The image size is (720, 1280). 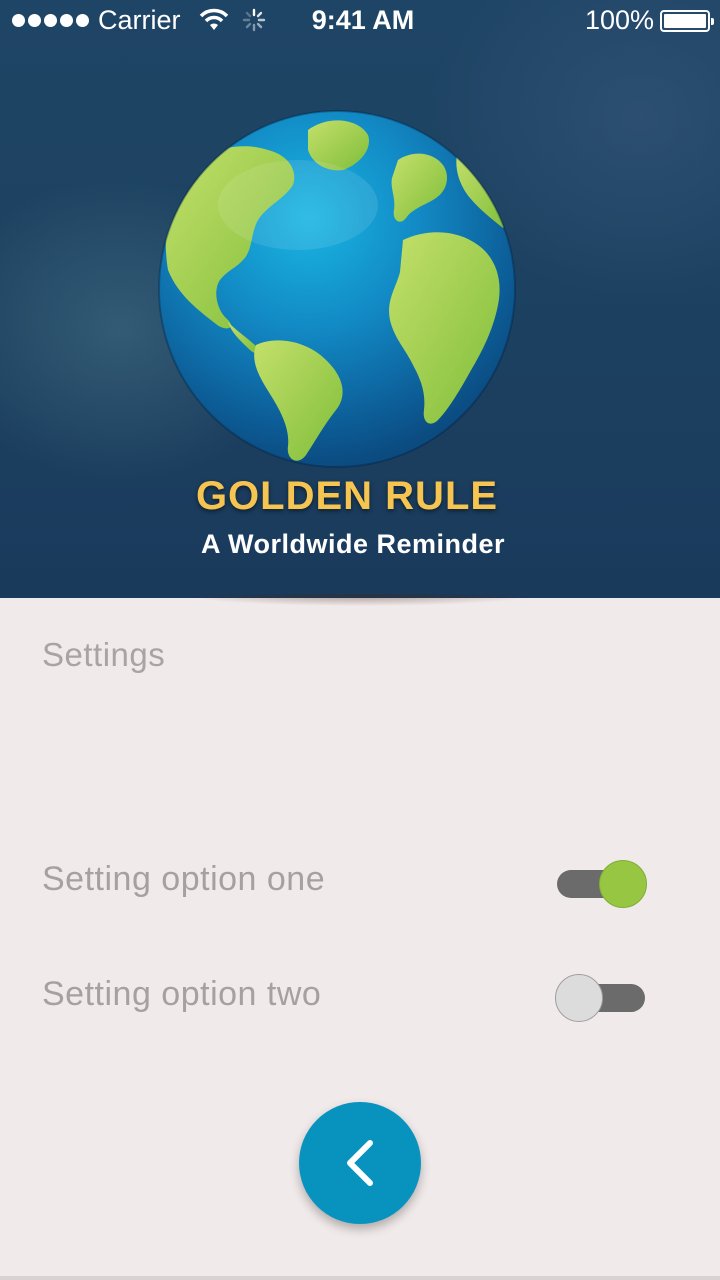 I want to click on status-bar: Carrier 9:41 AM 100%, so click(x=360, y=21).